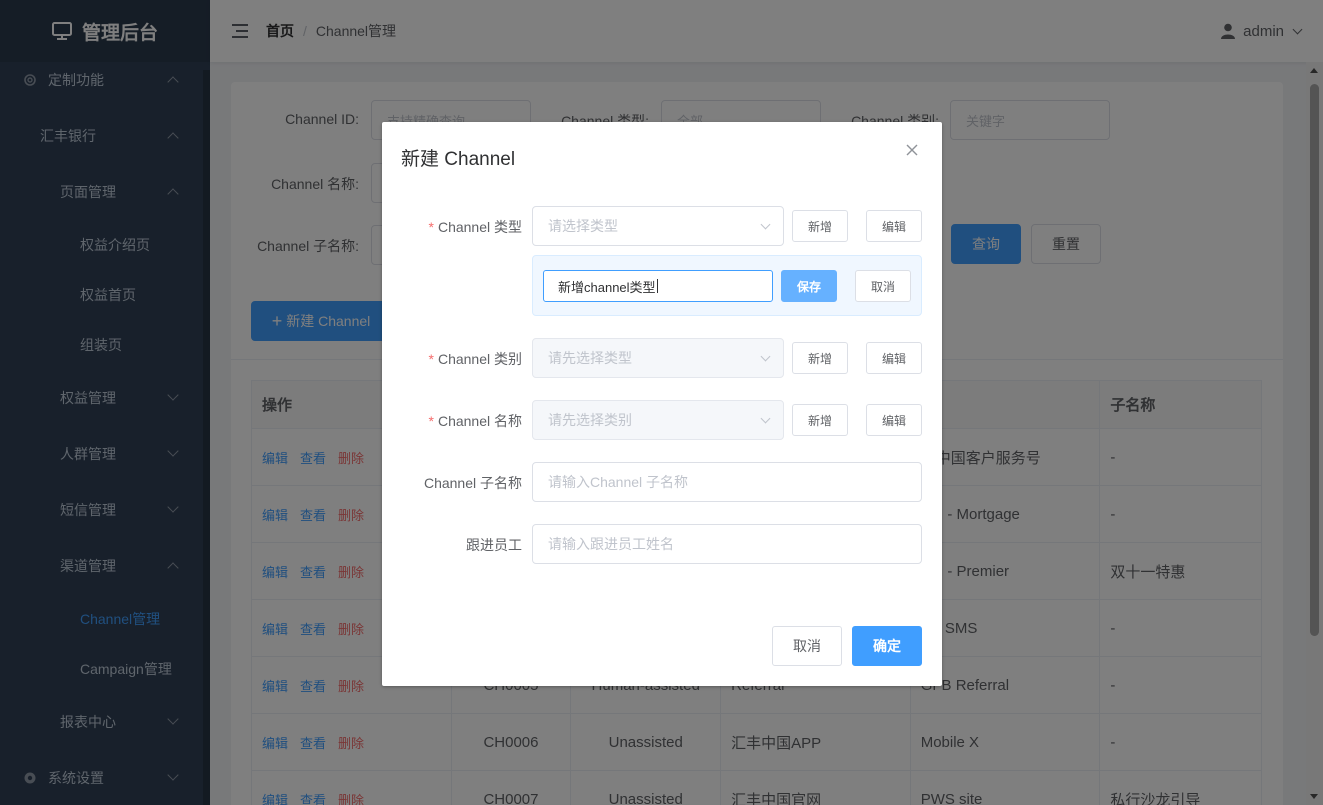 This screenshot has width=1323, height=805. What do you see at coordinates (494, 545) in the screenshot?
I see `staff-label: 跟进员工` at bounding box center [494, 545].